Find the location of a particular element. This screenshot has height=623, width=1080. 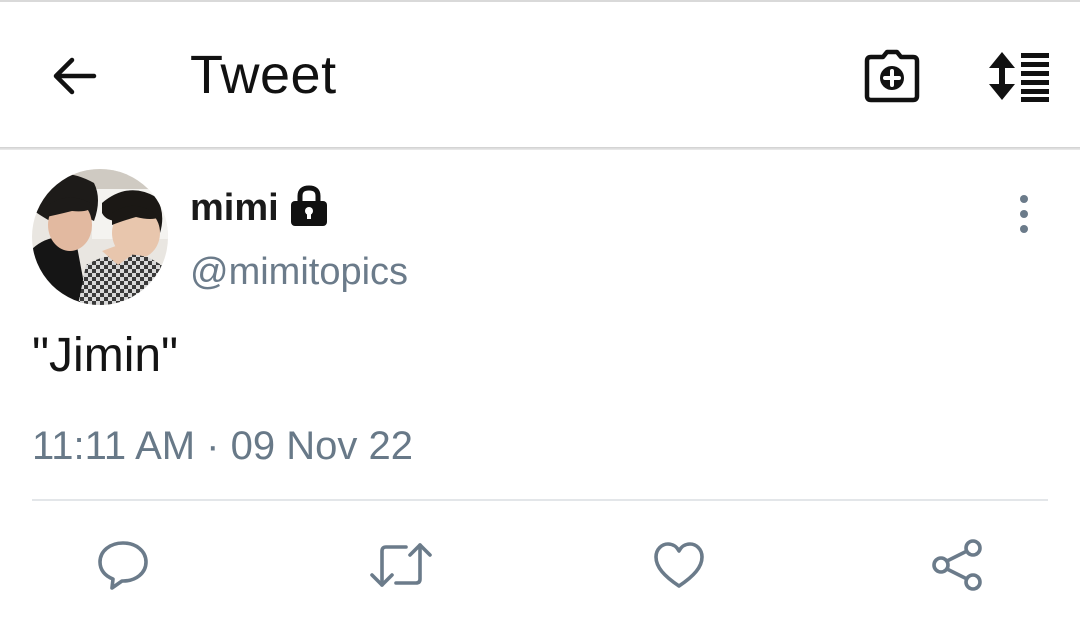

author-handle: @mimitopics is located at coordinates (299, 272).